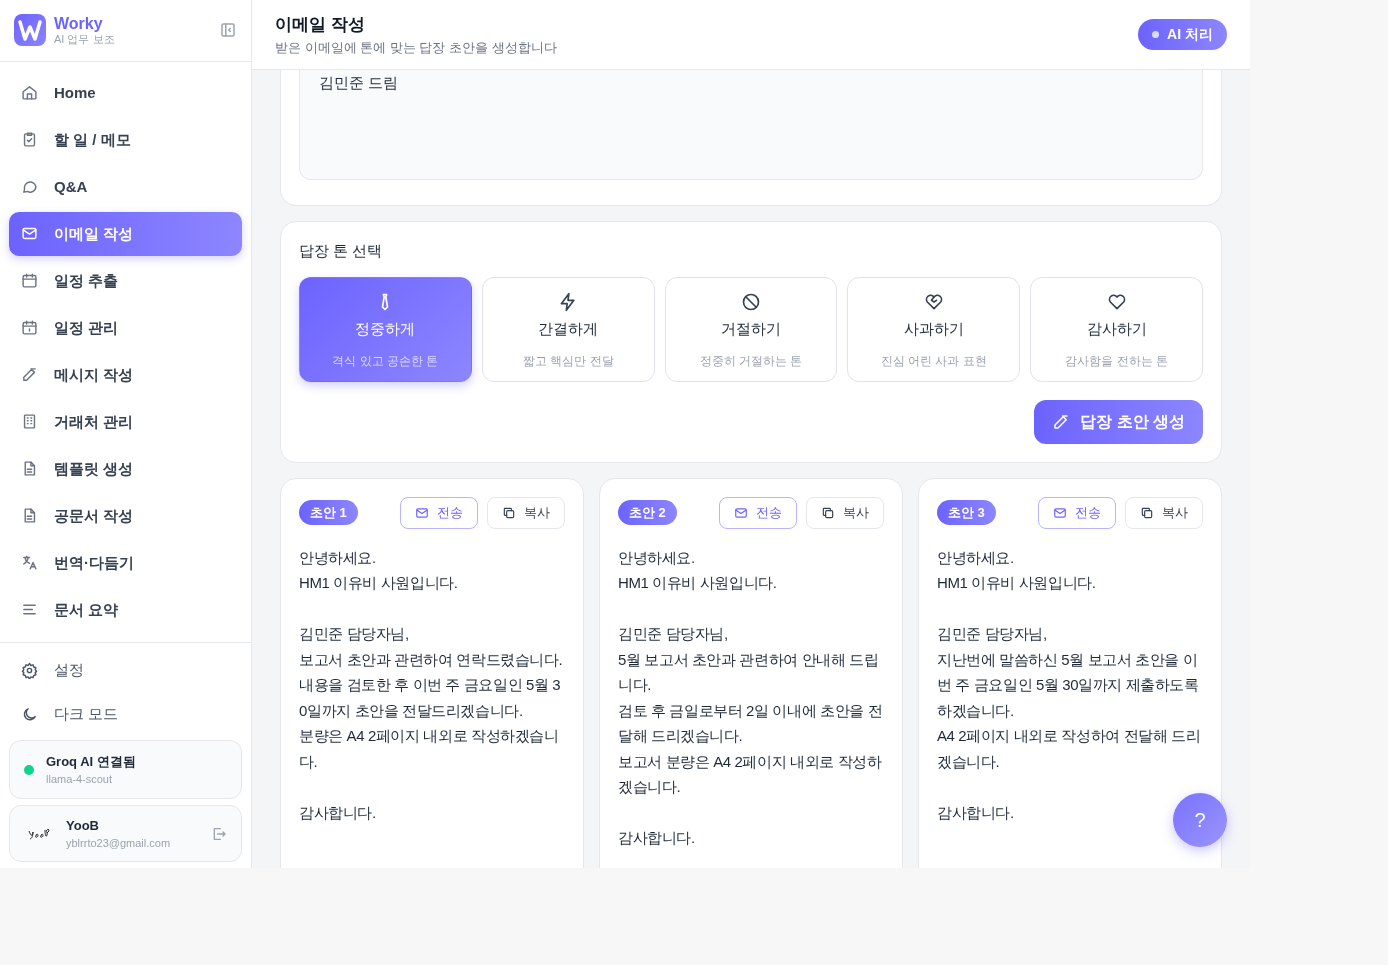  I want to click on tone-option: 사과하기 진심 어린 사과 표현, so click(934, 329).